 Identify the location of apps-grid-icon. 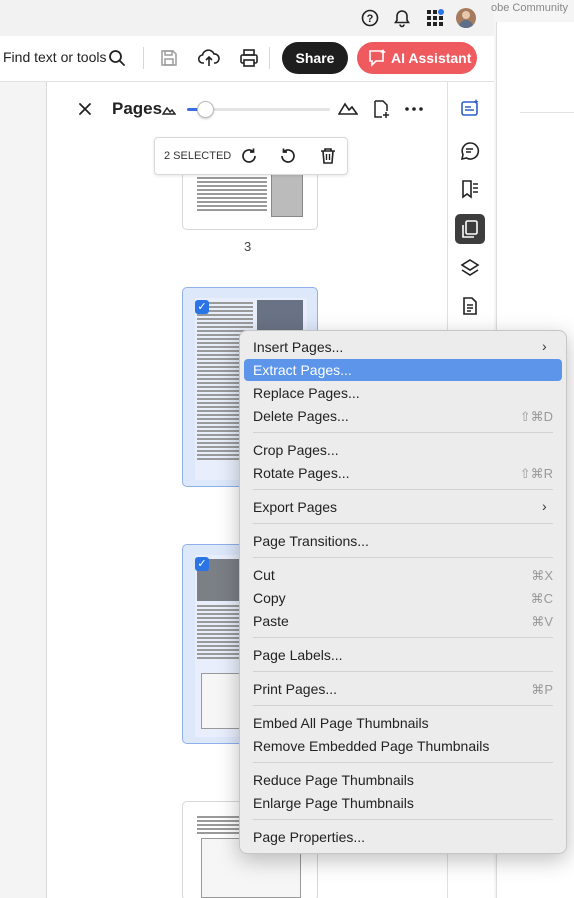
(435, 18).